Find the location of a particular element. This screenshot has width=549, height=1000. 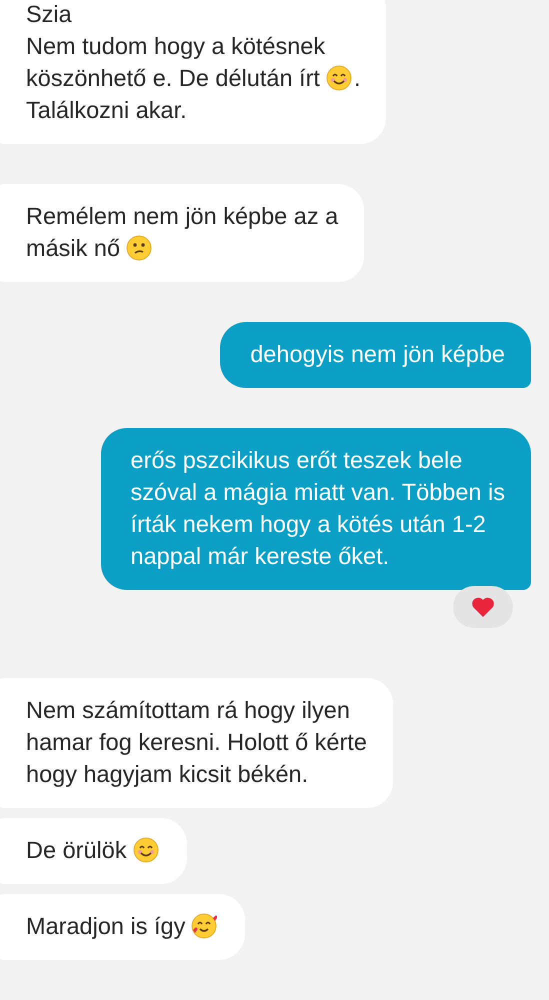

message-text: másik nő is located at coordinates (73, 248).